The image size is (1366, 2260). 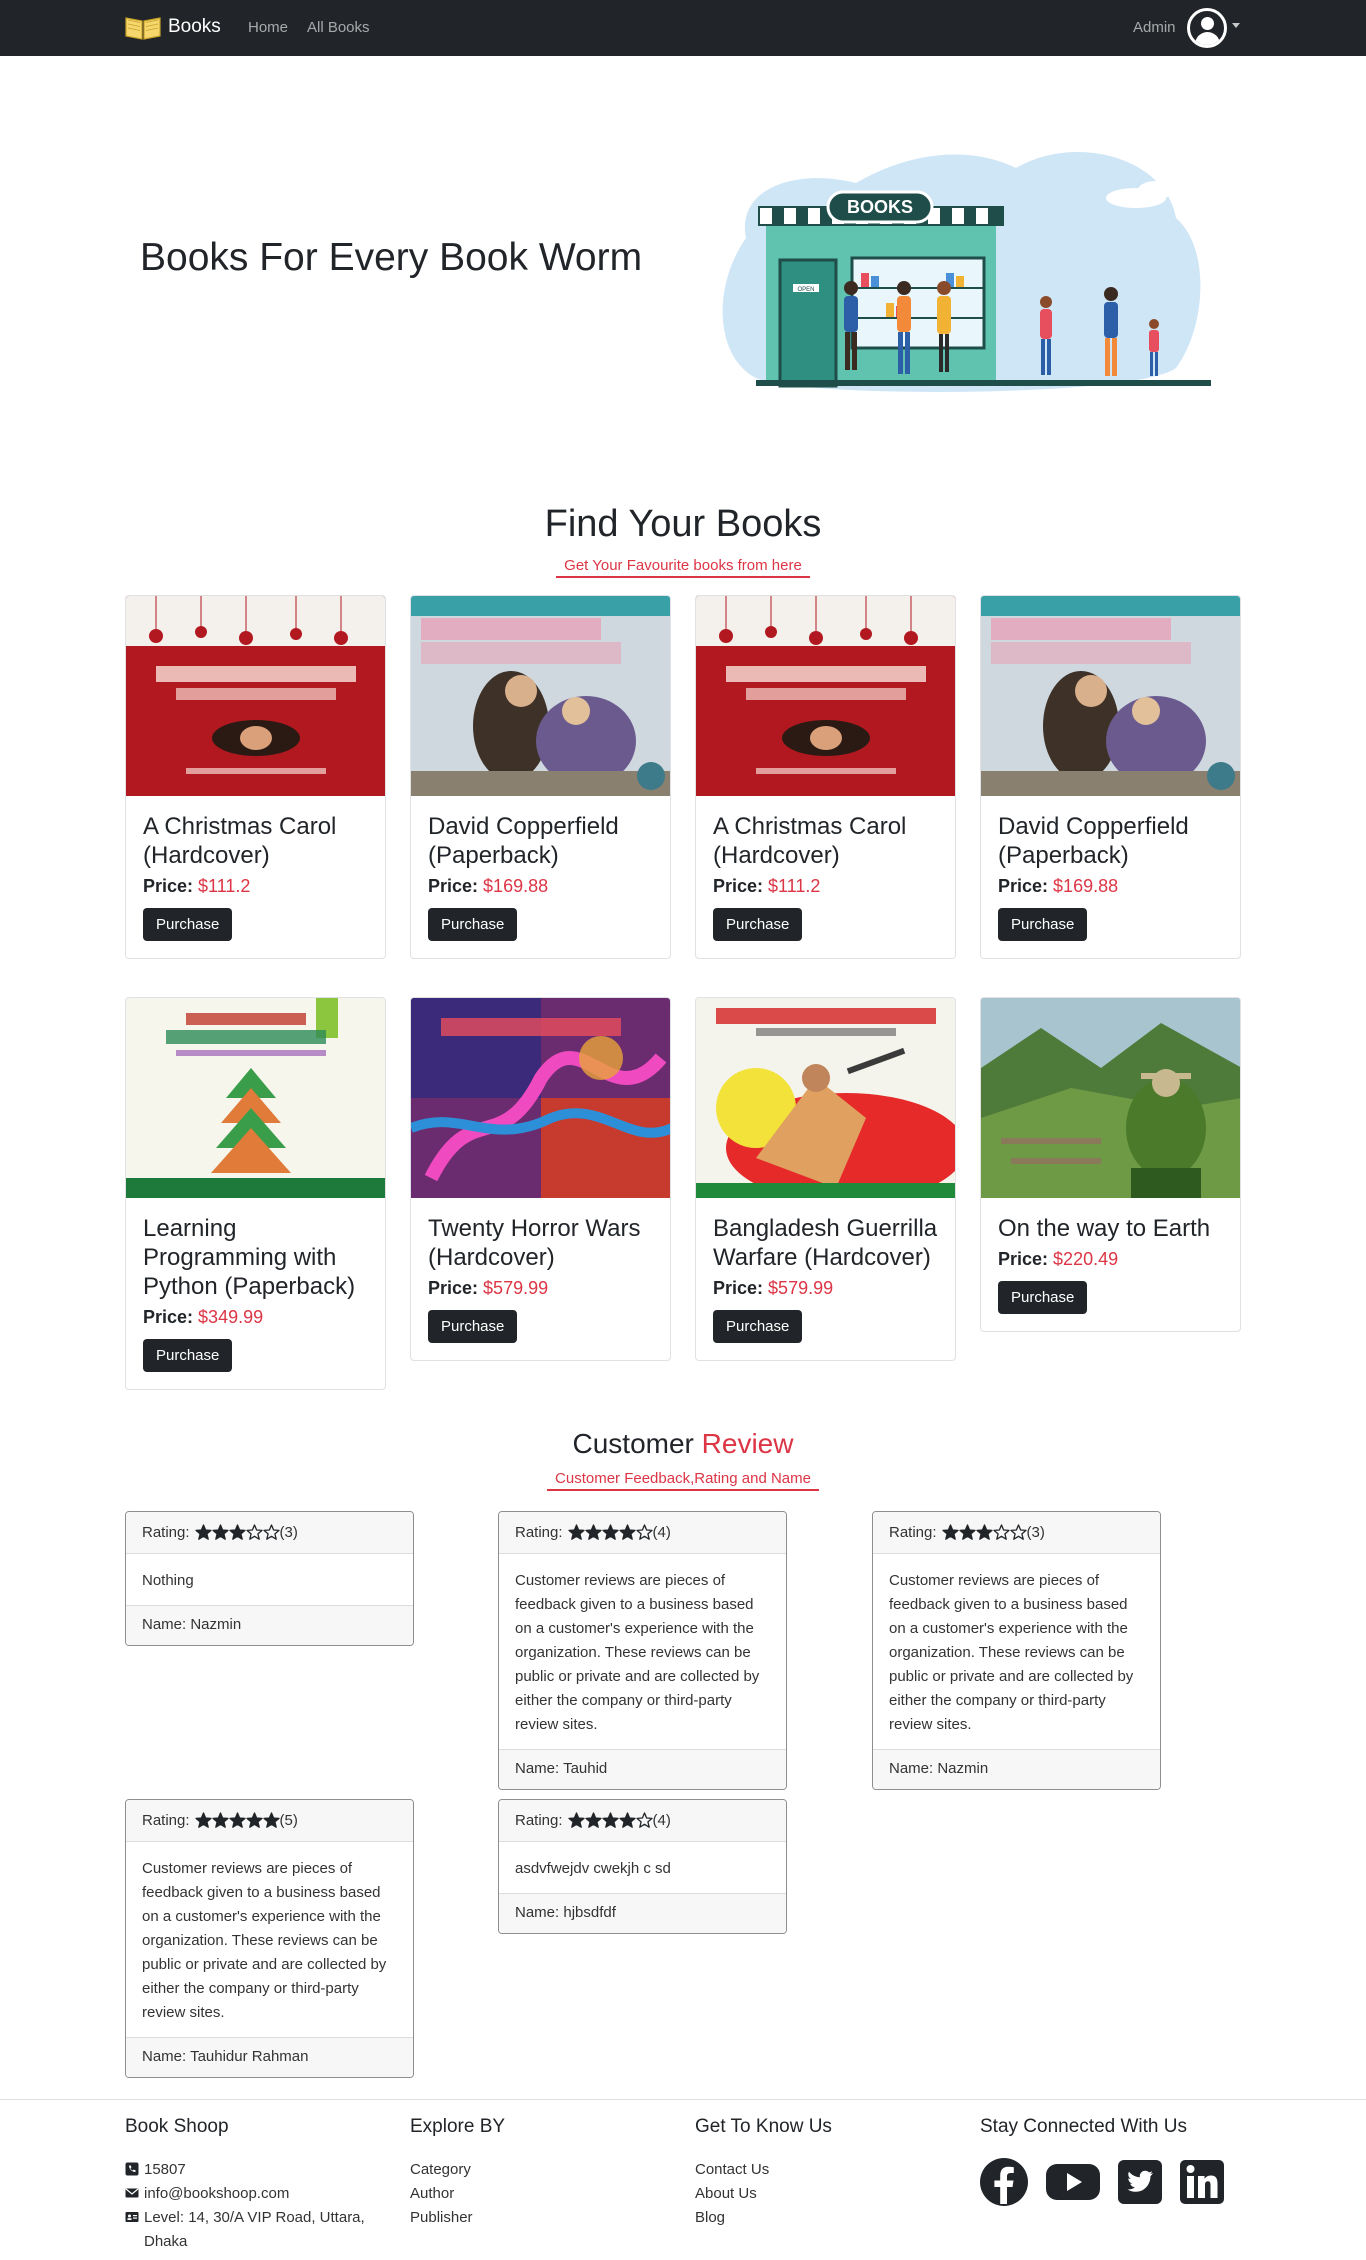 I want to click on postal-address: Level: 14, 30/A VIP Road, Uttara, Dhaka, so click(x=254, y=2229).